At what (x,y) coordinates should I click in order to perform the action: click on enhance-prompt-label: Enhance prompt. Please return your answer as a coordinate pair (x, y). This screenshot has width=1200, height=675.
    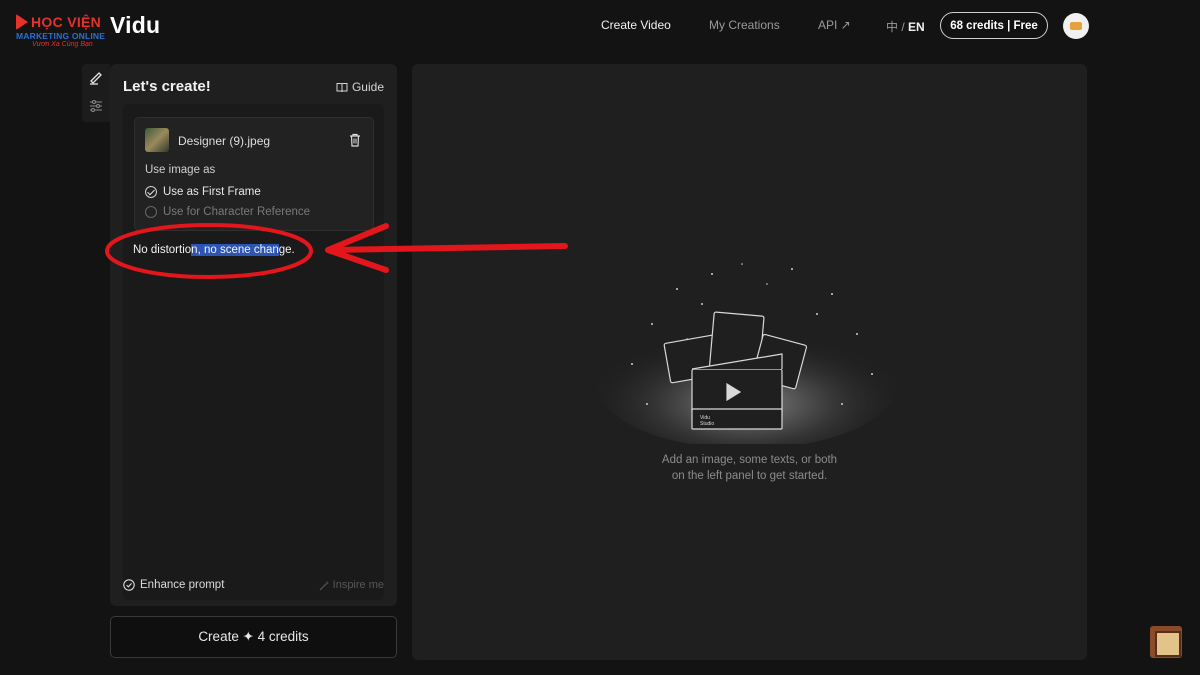
    Looking at the image, I should click on (182, 585).